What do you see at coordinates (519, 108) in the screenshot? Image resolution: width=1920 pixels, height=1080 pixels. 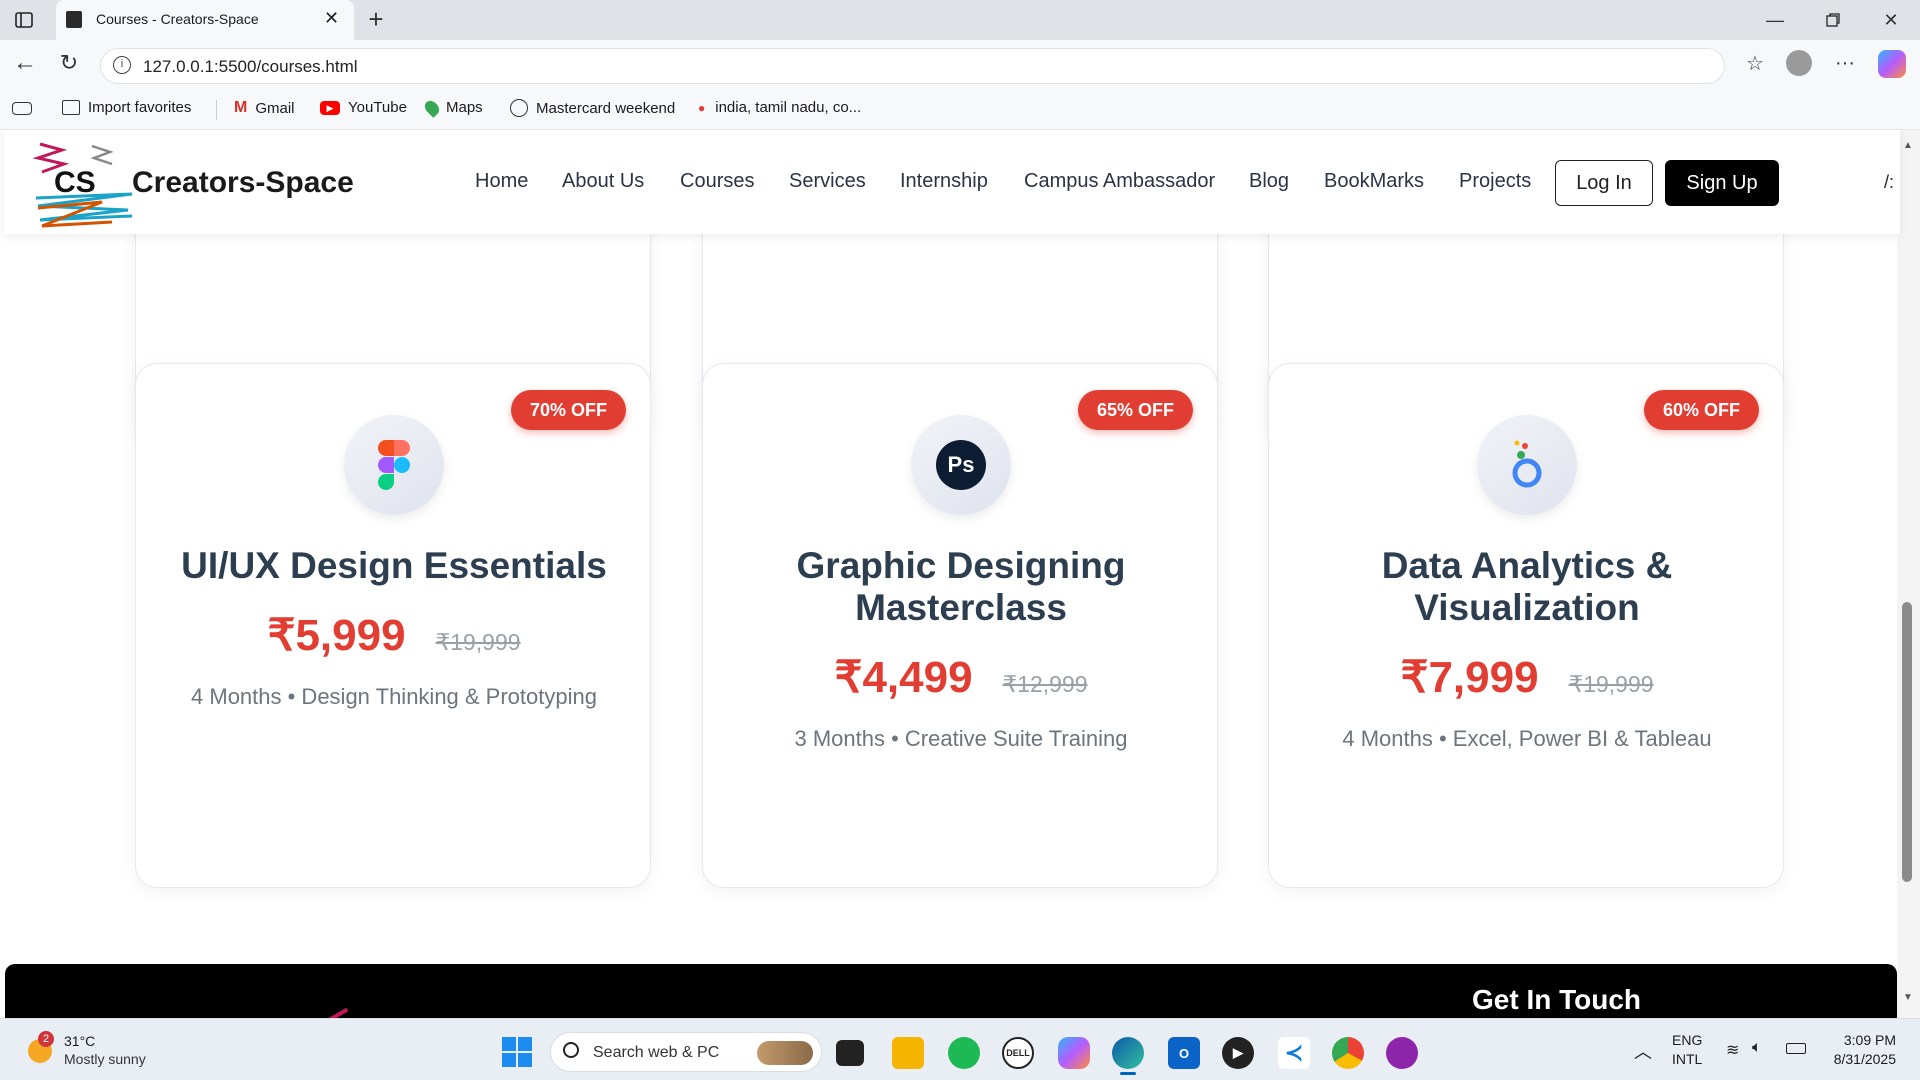 I see `globe-icon` at bounding box center [519, 108].